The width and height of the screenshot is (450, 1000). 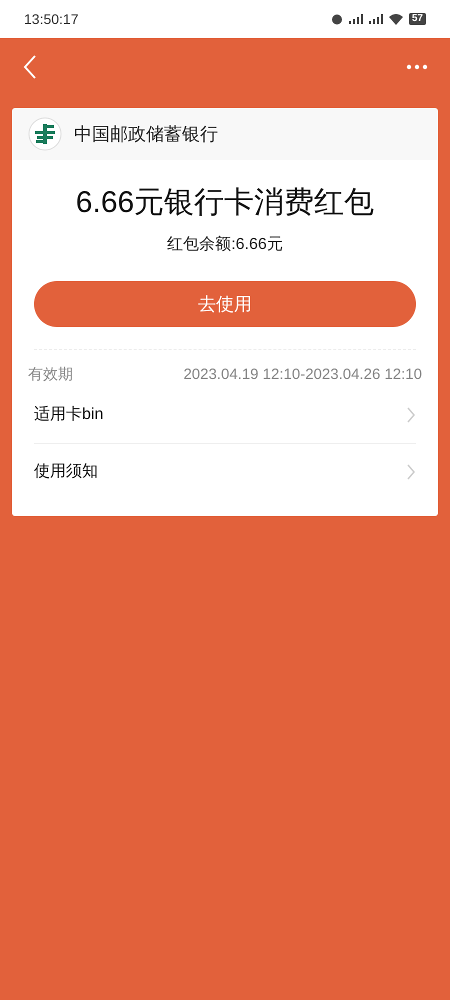 What do you see at coordinates (225, 244) in the screenshot?
I see `coupon-balance: 红包余额:6.66元` at bounding box center [225, 244].